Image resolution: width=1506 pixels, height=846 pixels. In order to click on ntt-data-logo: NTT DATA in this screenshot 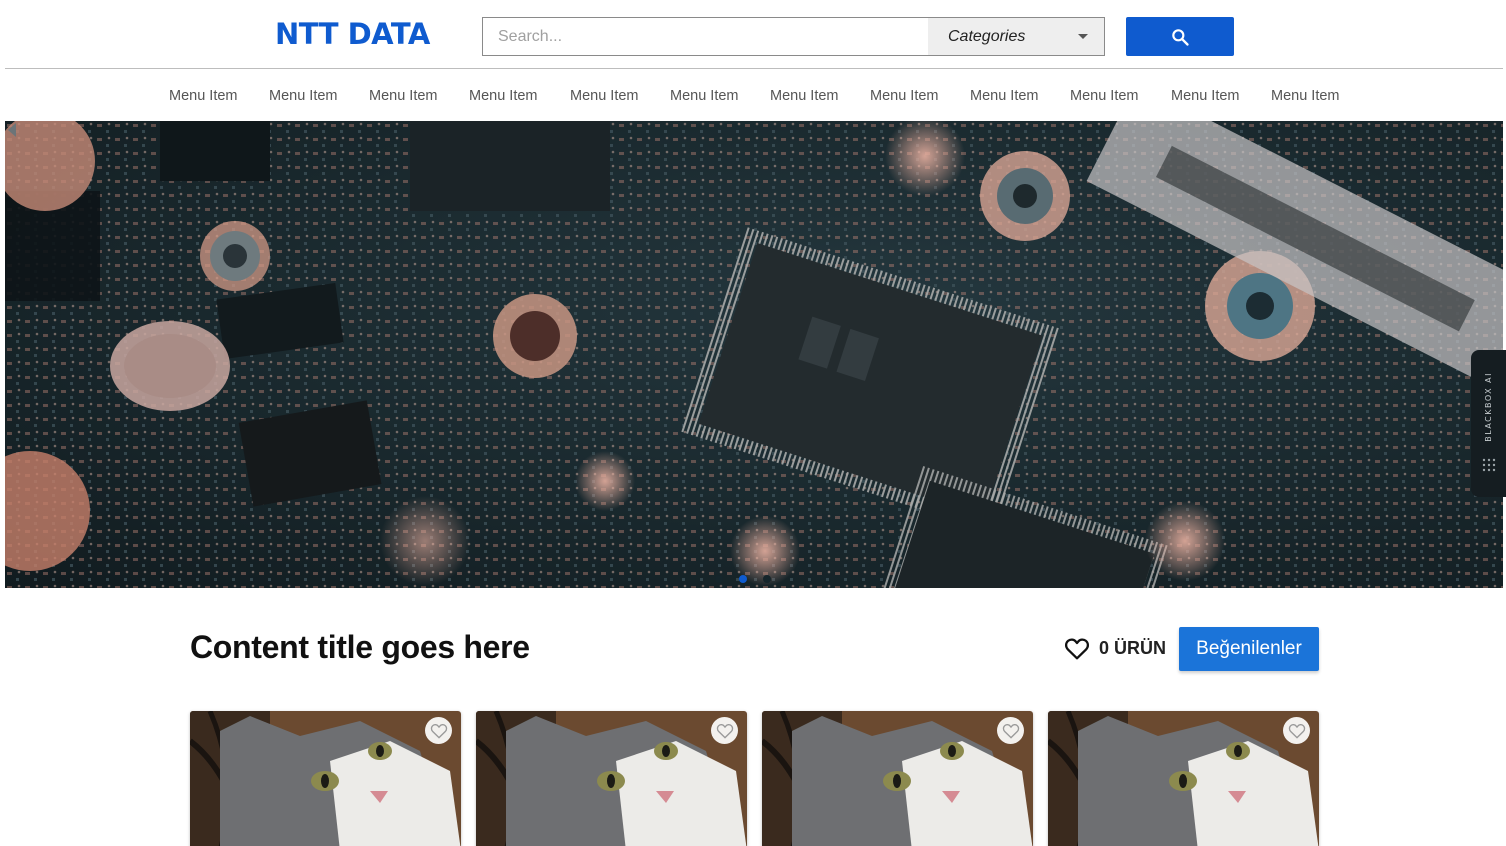, I will do `click(352, 34)`.